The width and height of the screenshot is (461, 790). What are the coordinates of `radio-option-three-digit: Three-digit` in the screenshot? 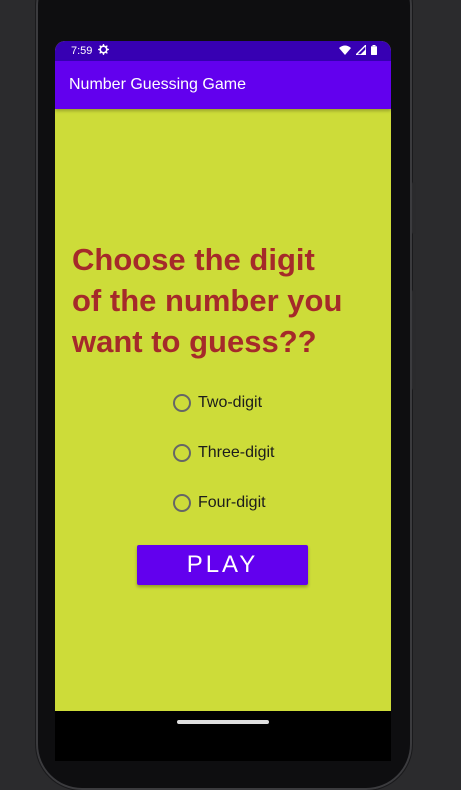 It's located at (223, 453).